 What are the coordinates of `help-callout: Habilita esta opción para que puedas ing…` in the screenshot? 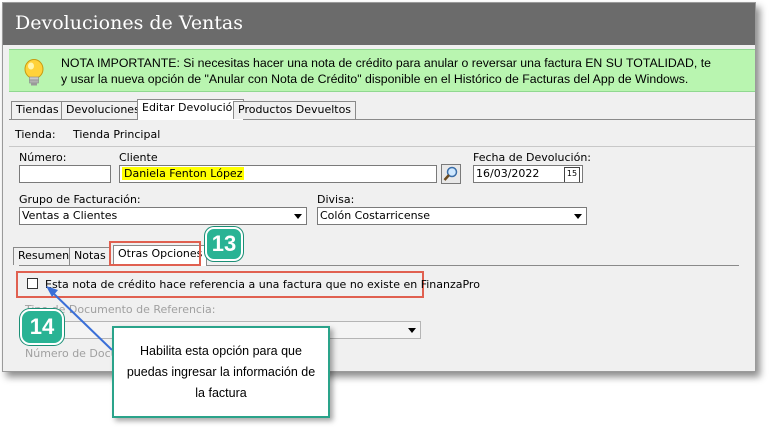 It's located at (221, 372).